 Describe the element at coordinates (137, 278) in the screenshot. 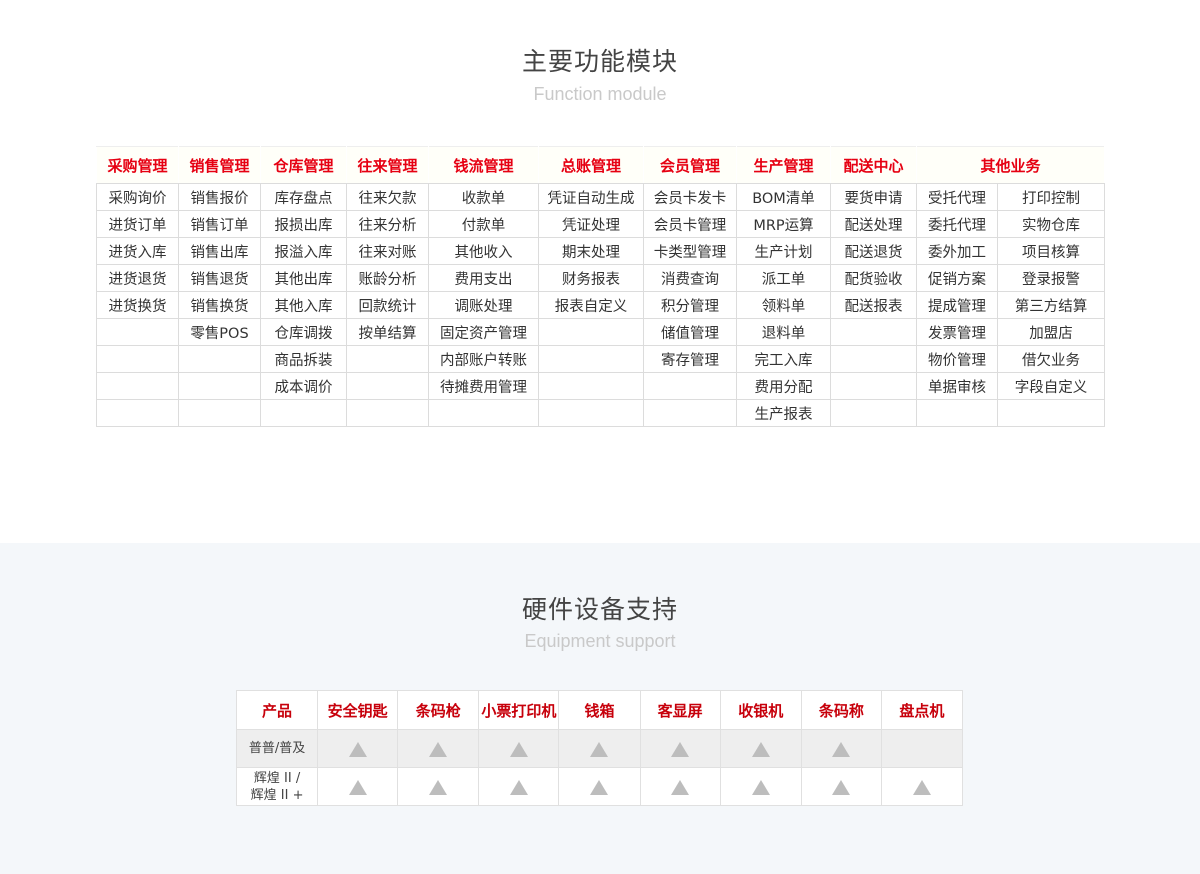

I see `module-cell: 进货退货` at that location.